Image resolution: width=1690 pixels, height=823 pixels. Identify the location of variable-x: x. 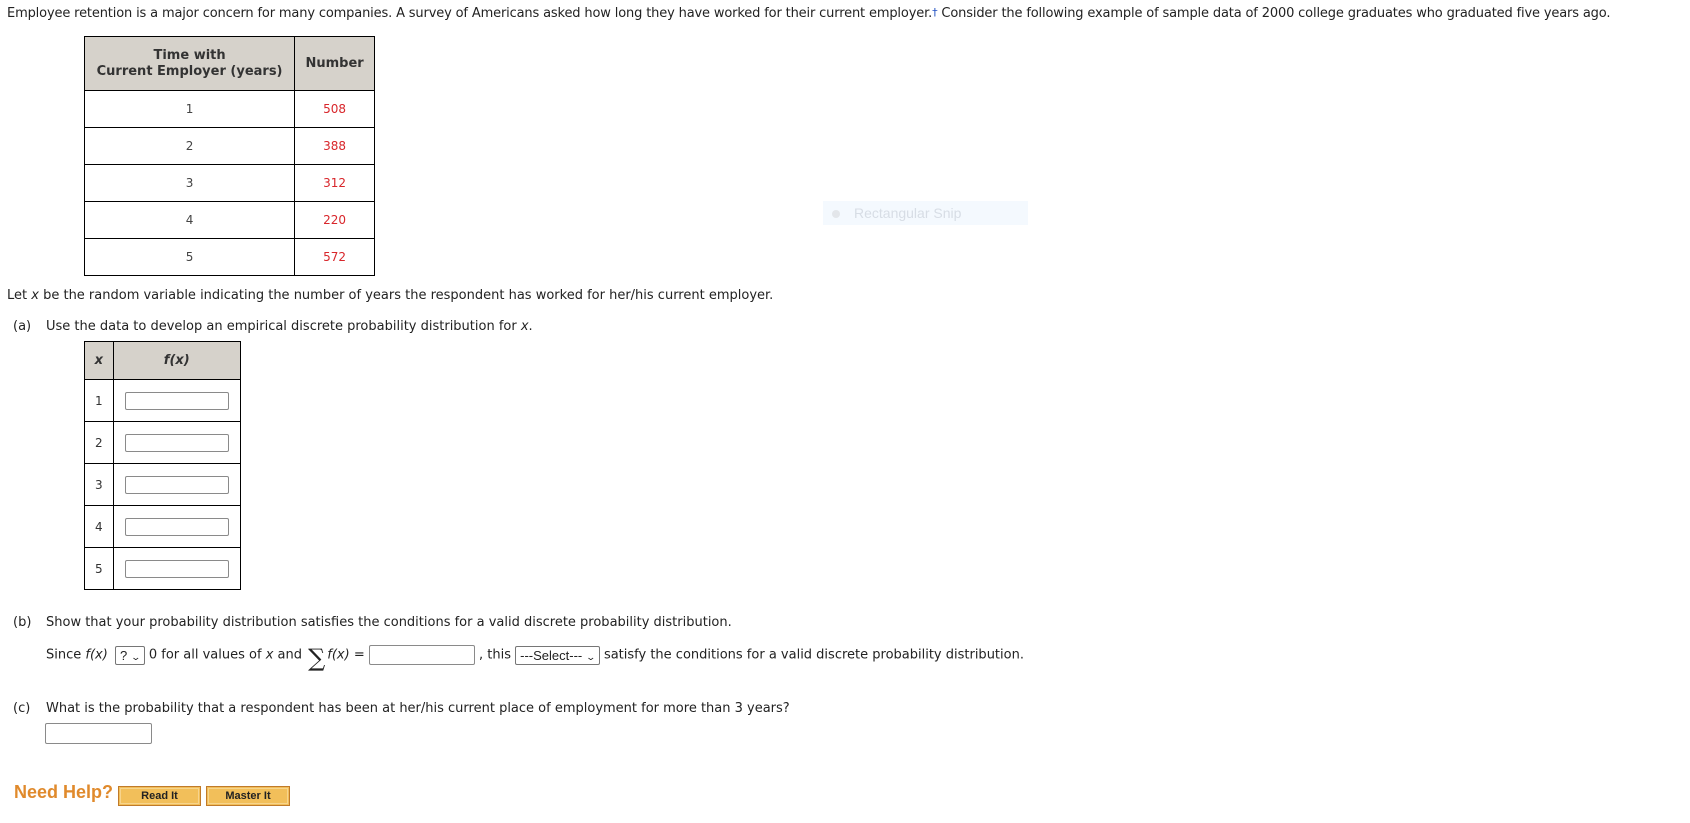
(35, 295).